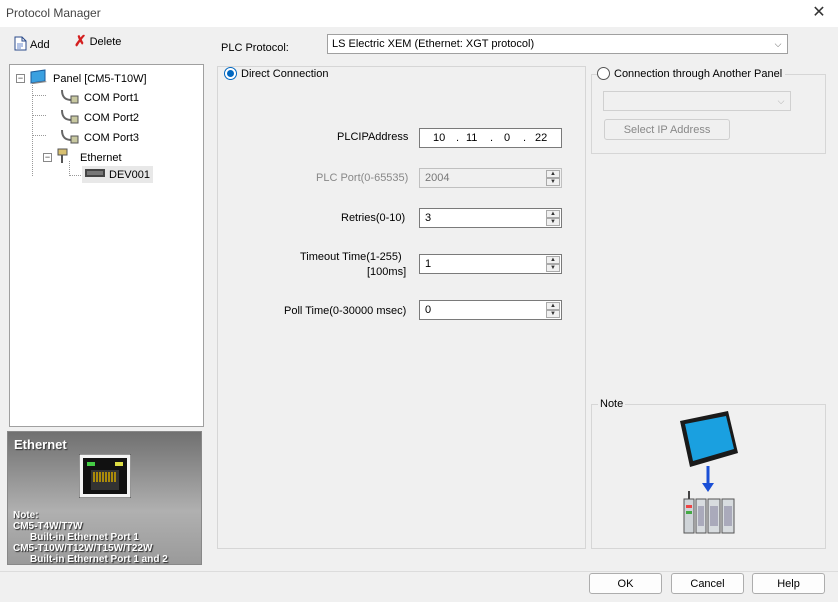 Image resolution: width=838 pixels, height=602 pixels. I want to click on tree-node-com3: COM Port3, so click(99, 137).